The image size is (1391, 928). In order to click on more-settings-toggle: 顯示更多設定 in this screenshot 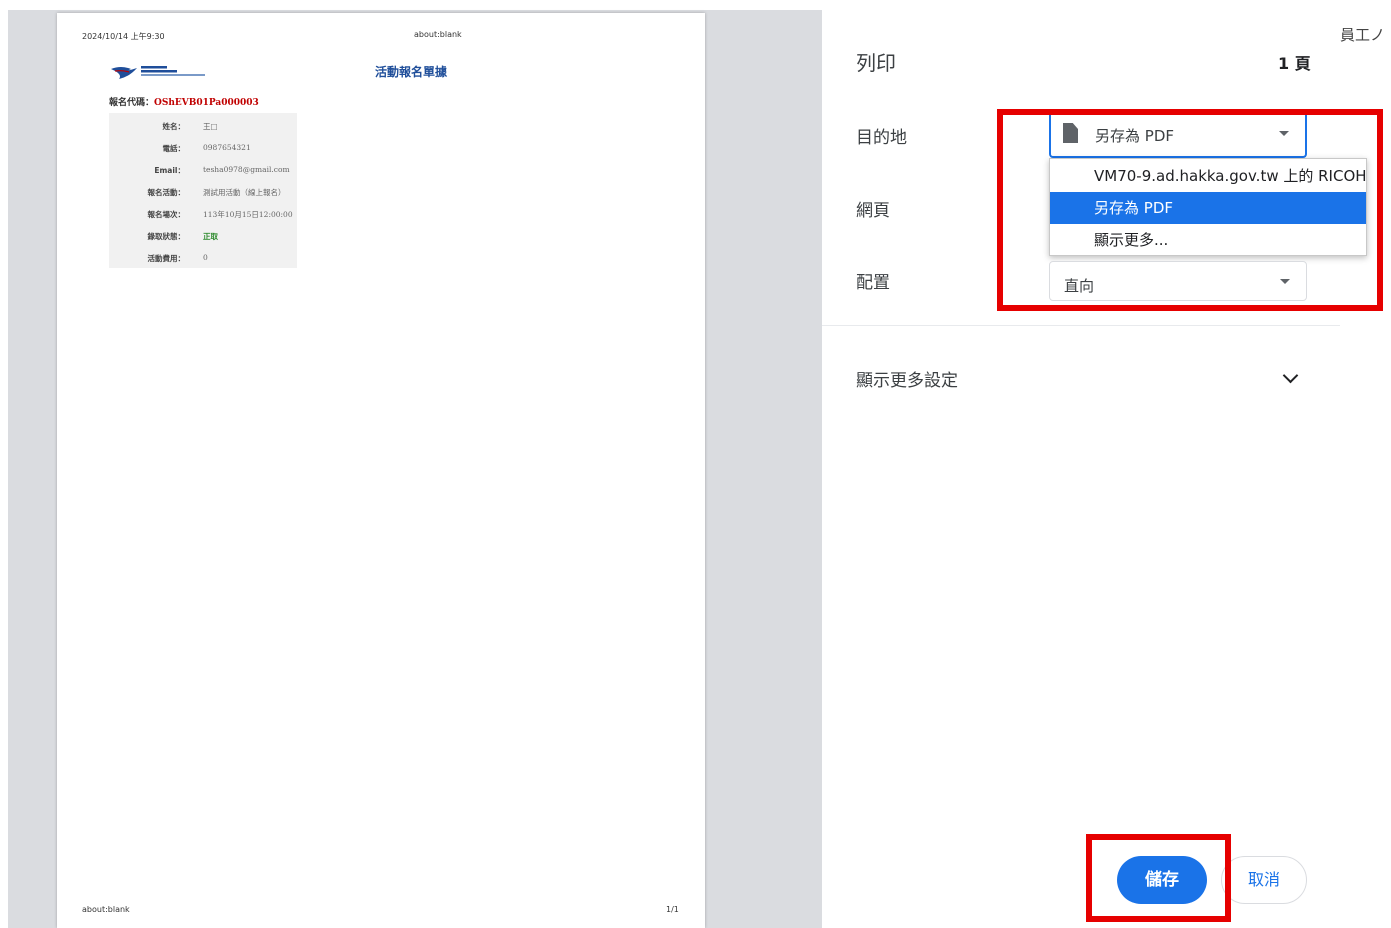, I will do `click(907, 378)`.